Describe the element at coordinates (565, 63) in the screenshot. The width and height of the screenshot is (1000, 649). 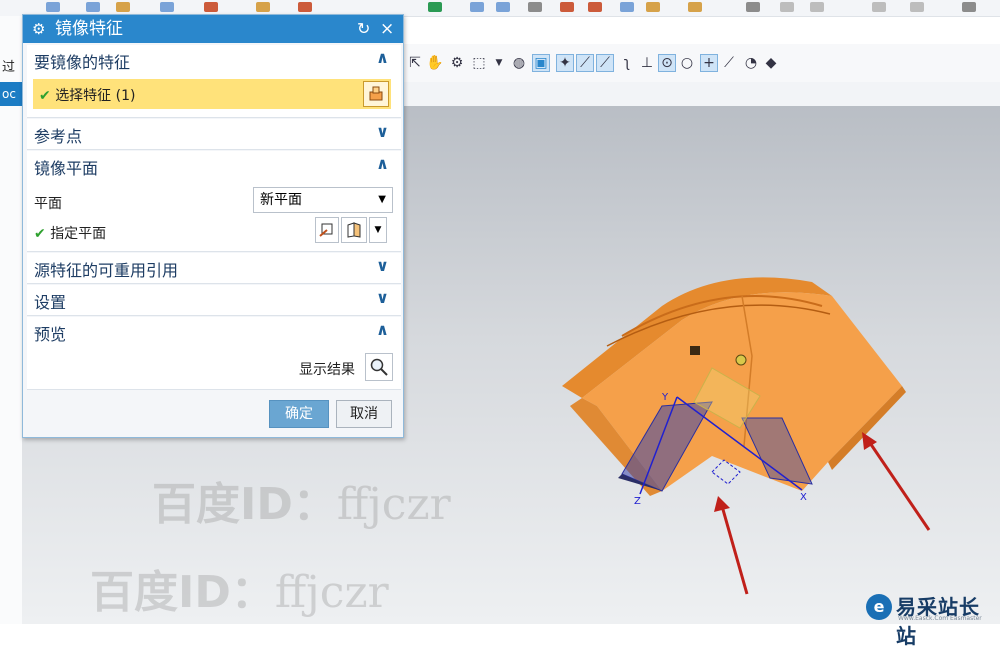
I see `snap-point-icon: ✦` at that location.